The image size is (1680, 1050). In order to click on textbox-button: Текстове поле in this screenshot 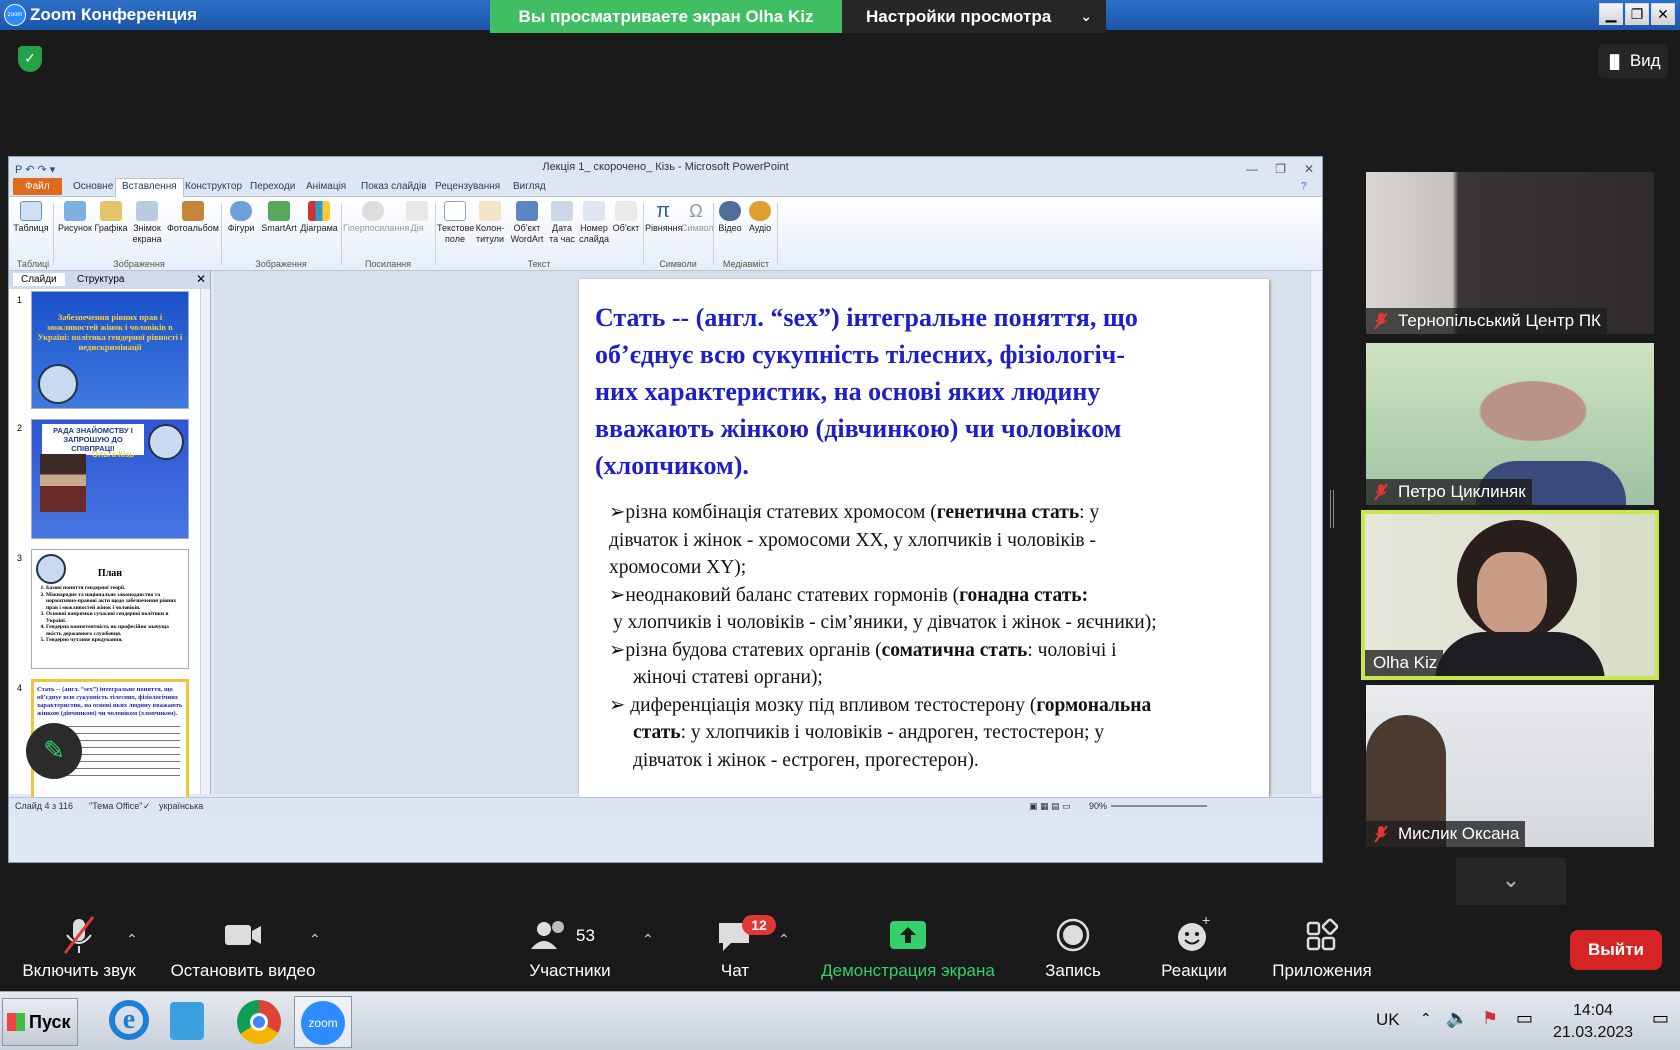, I will do `click(456, 223)`.